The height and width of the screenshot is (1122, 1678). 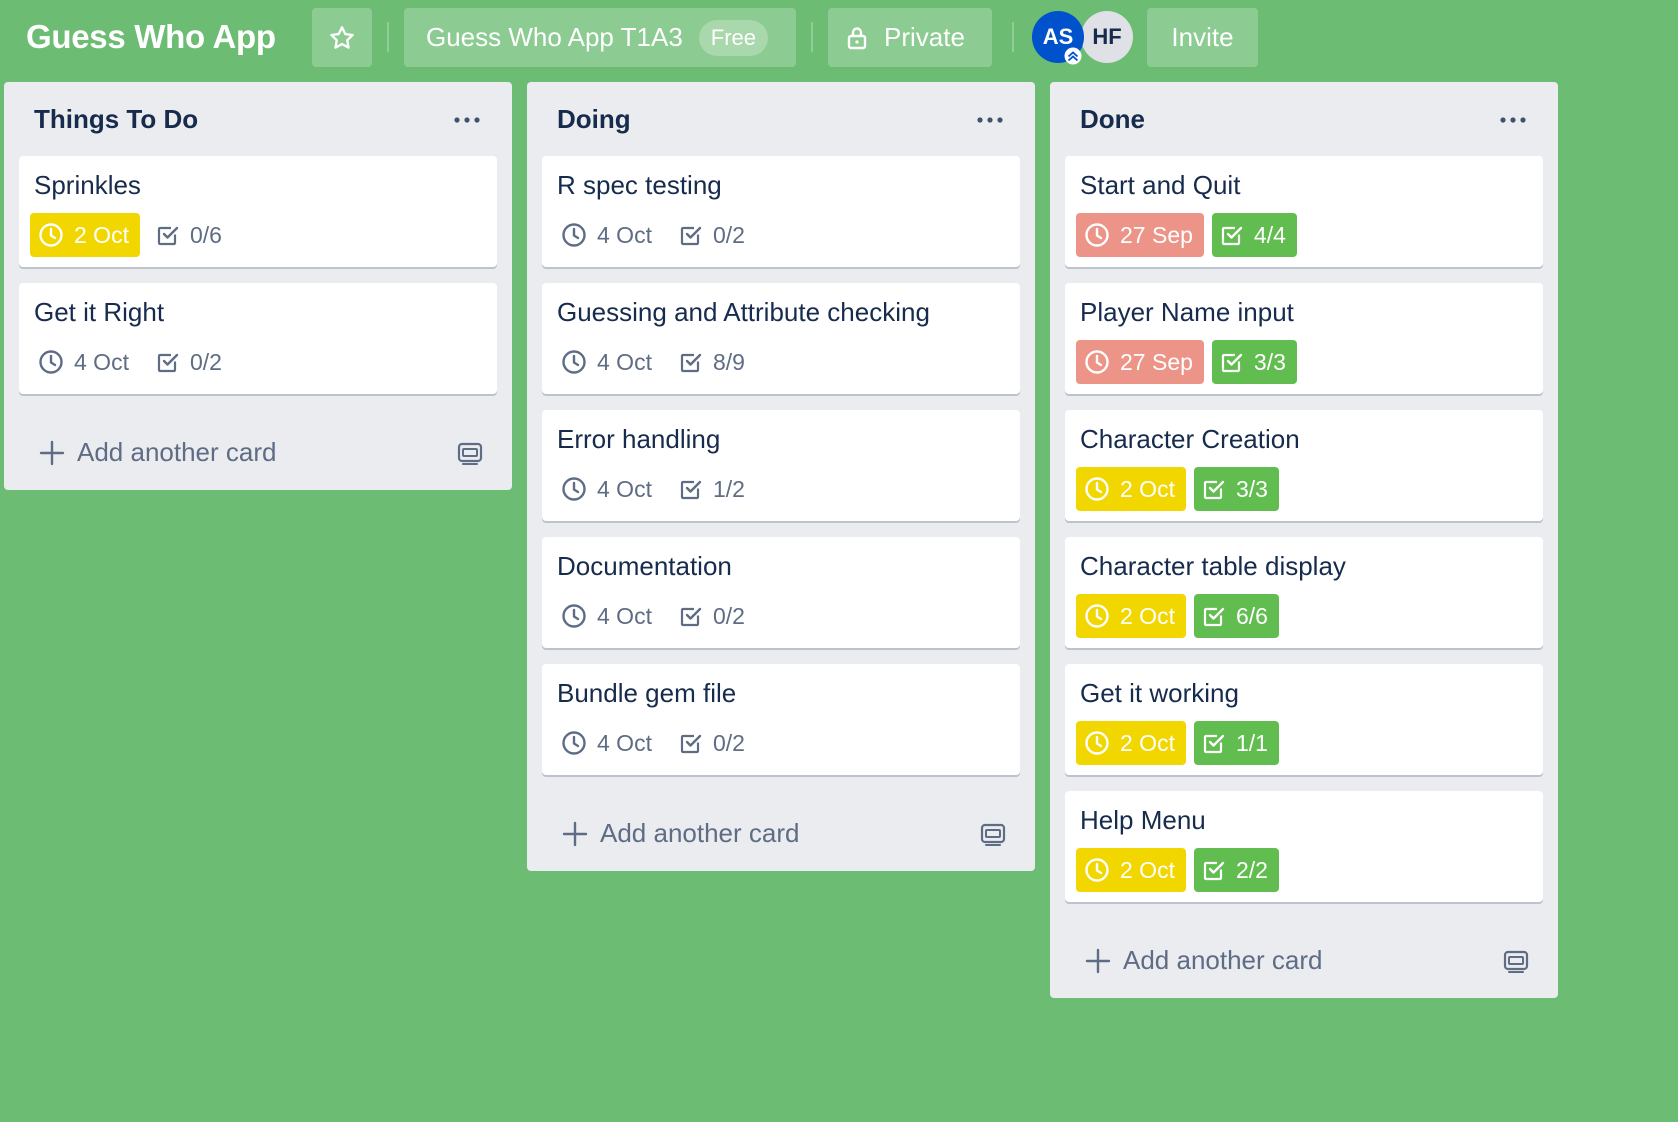 What do you see at coordinates (639, 439) in the screenshot?
I see `card-title: Error handling` at bounding box center [639, 439].